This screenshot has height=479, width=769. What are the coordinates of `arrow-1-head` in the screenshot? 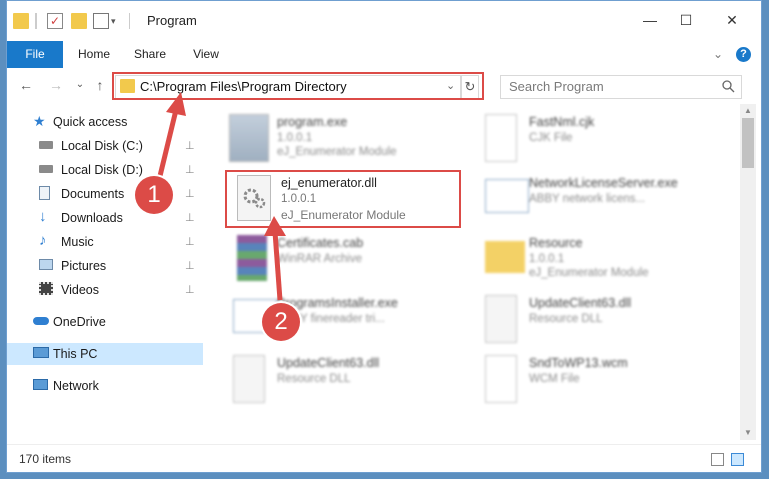 It's located at (176, 104).